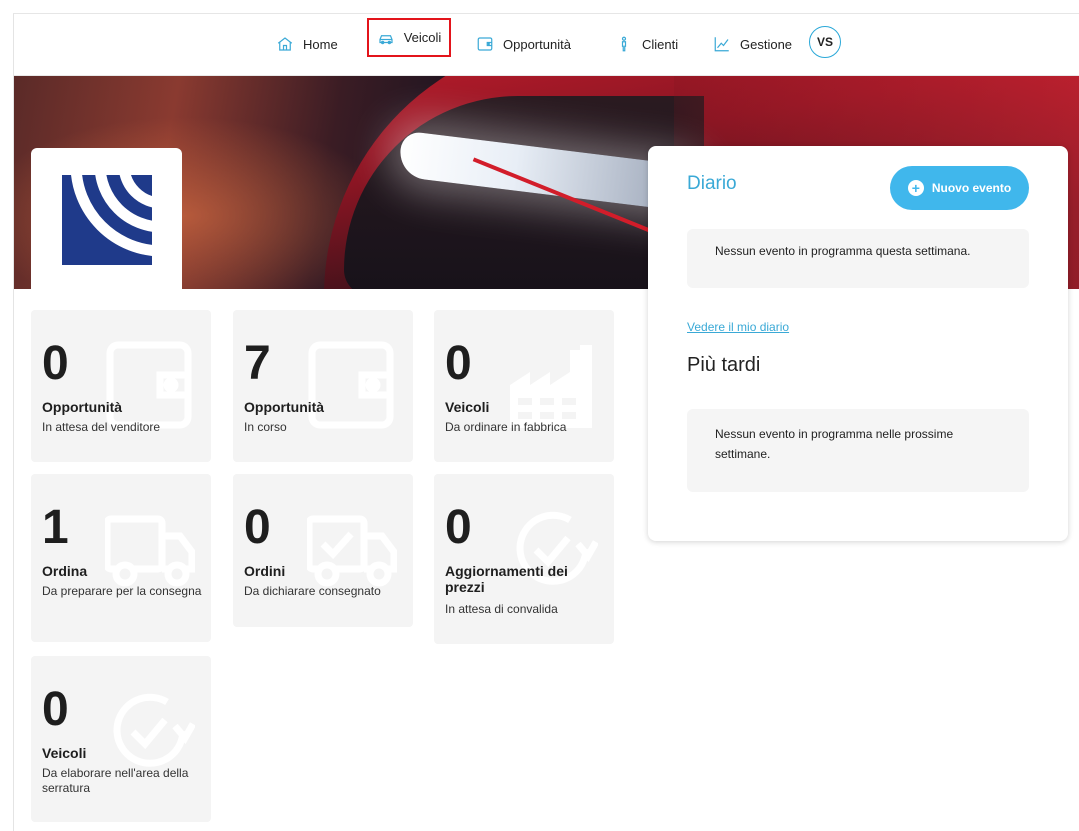 This screenshot has width=1079, height=831. Describe the element at coordinates (265, 427) in the screenshot. I see `tile-subtitle: In corso` at that location.